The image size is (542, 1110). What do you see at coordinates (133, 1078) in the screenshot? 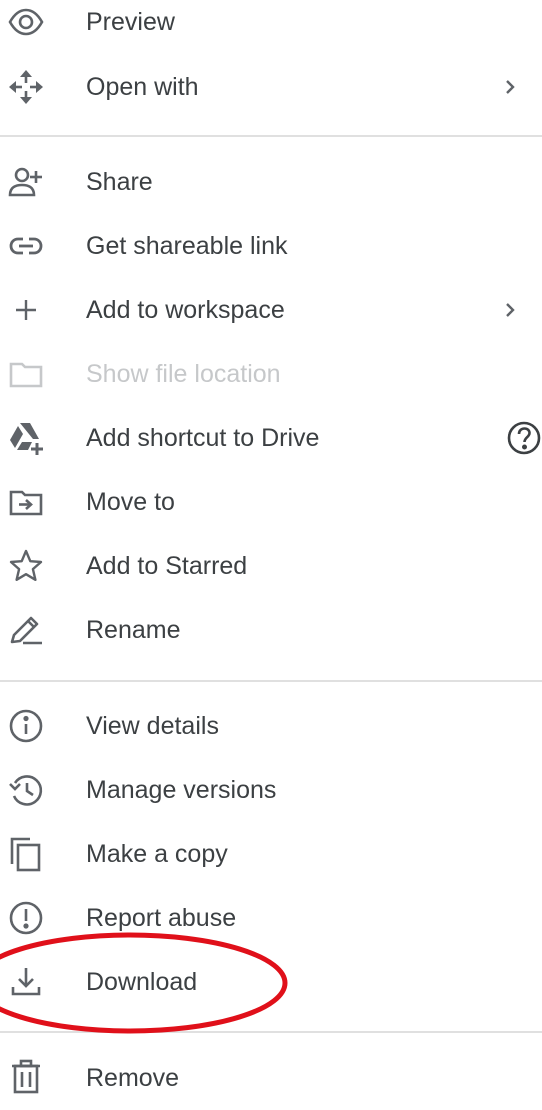
I see `menu-item-label: Remove` at bounding box center [133, 1078].